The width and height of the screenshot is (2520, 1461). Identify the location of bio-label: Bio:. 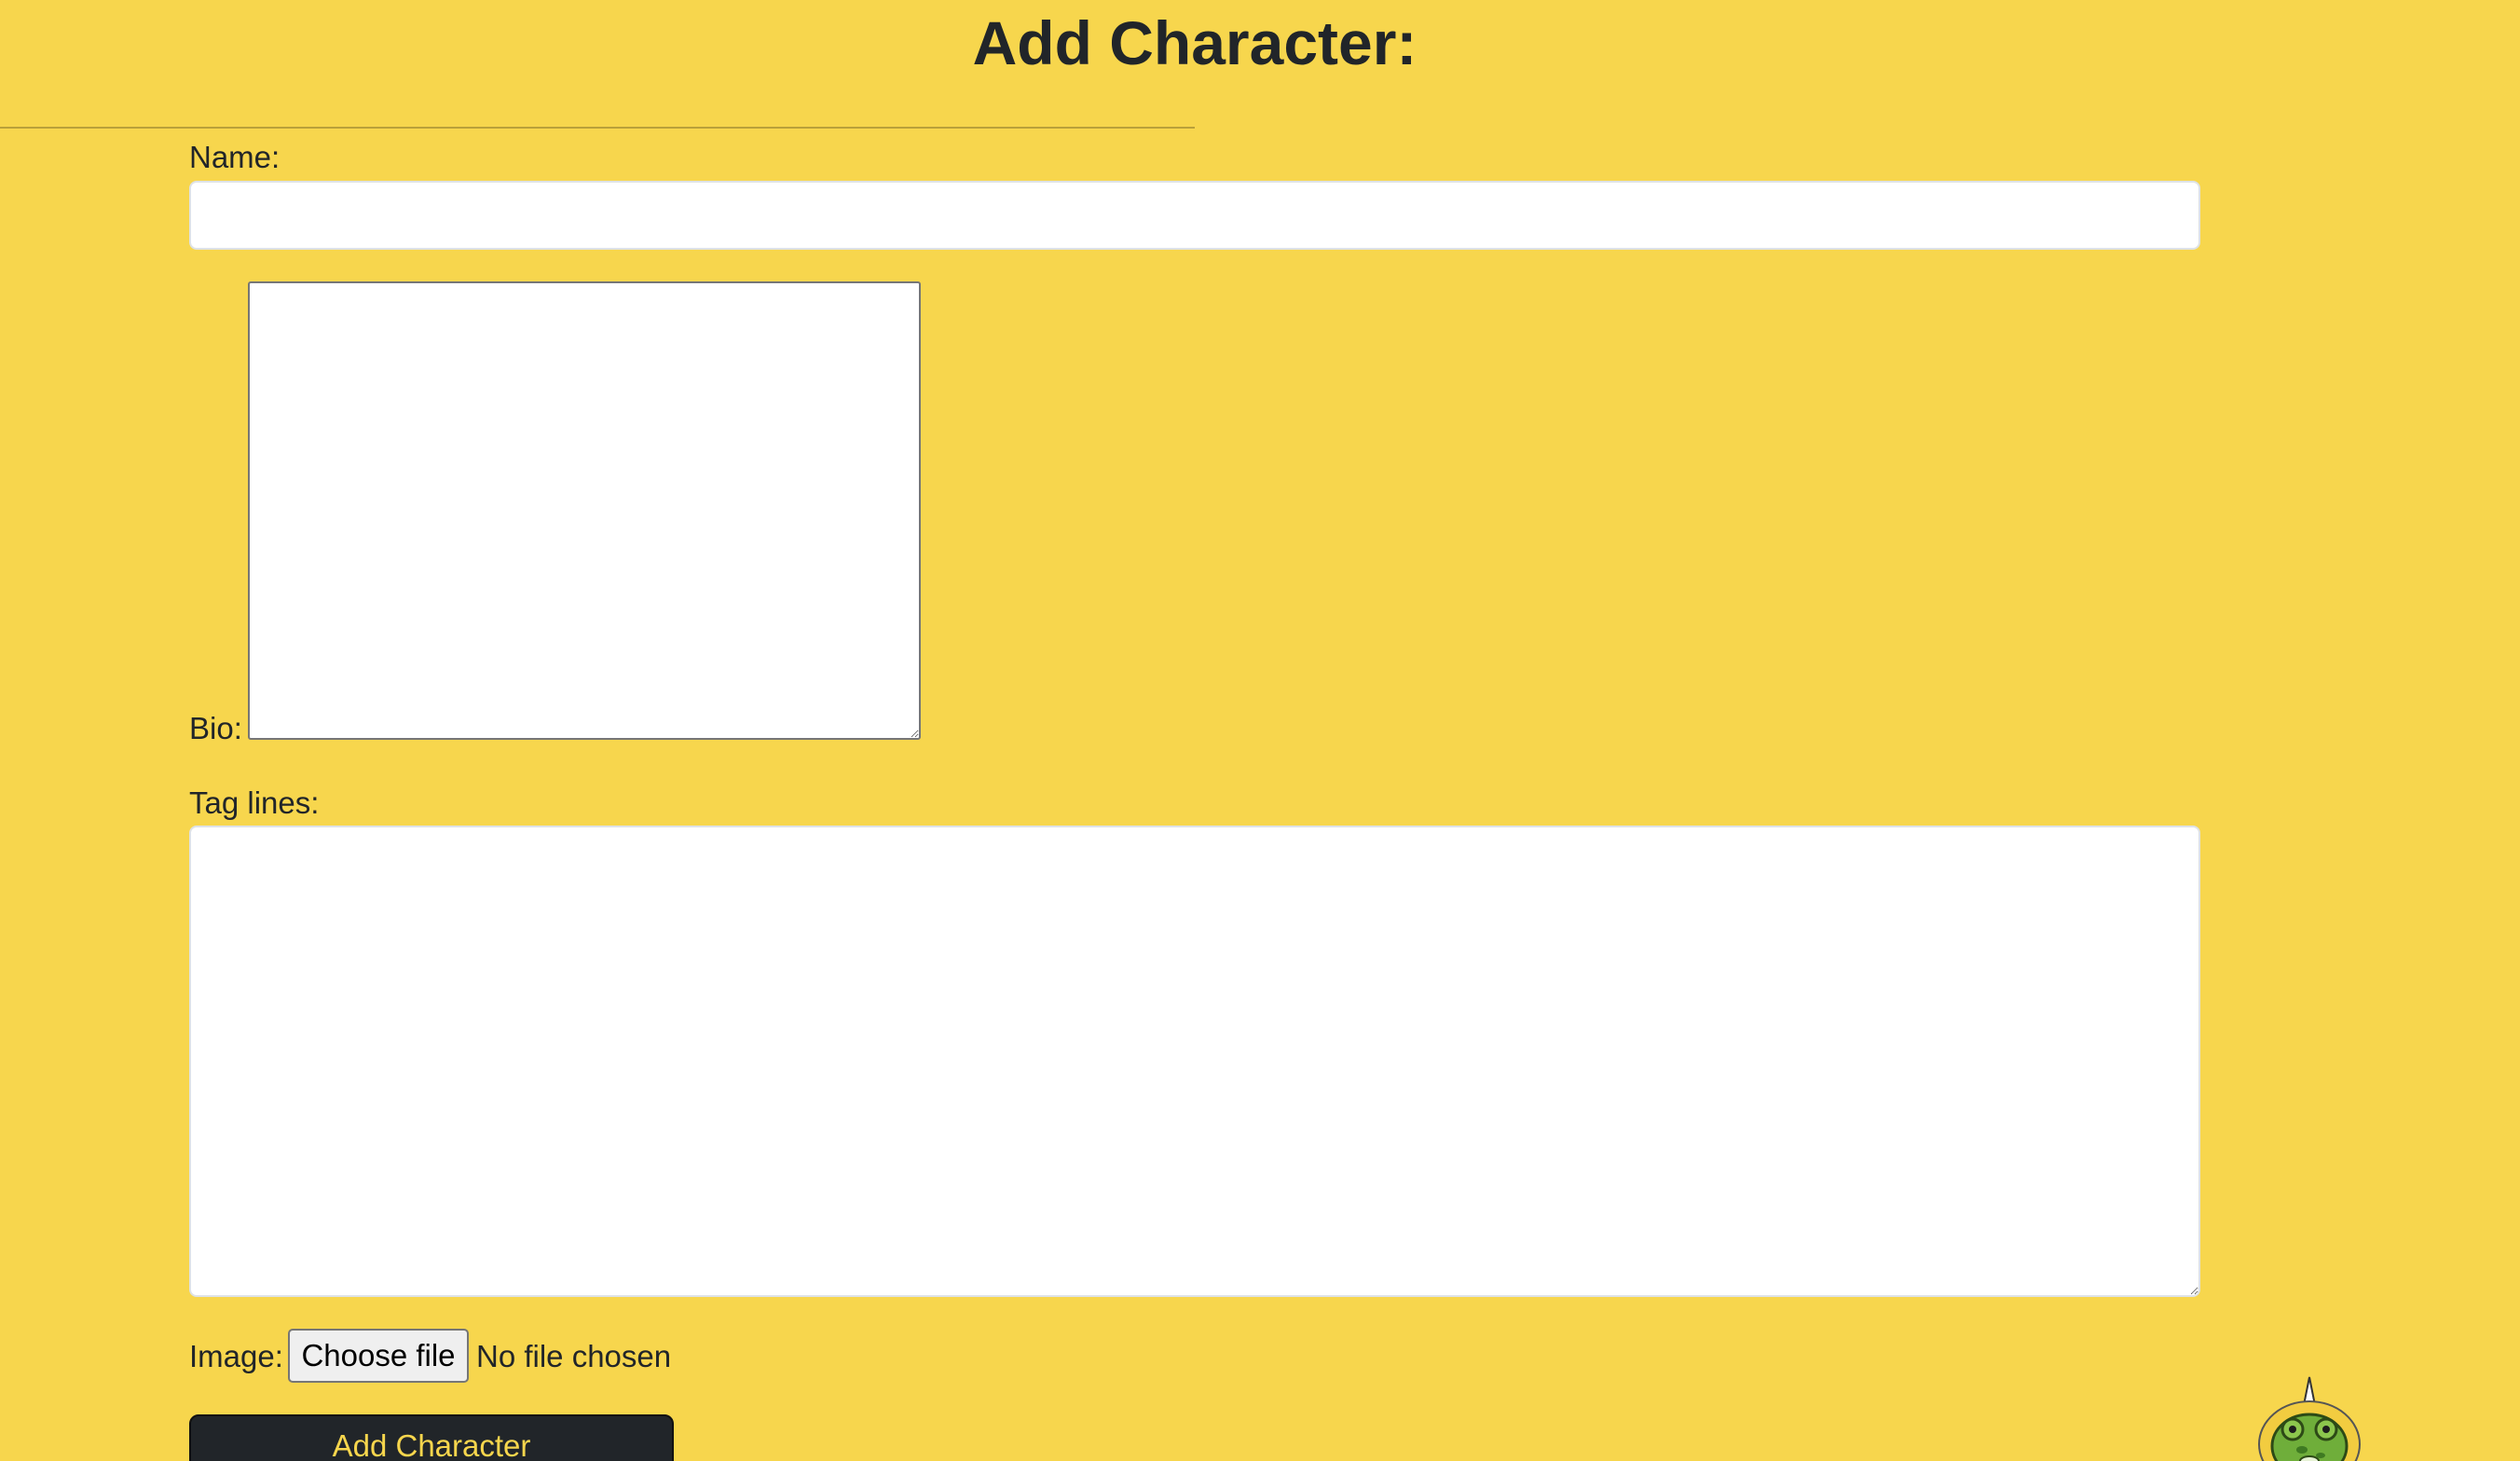
(215, 728).